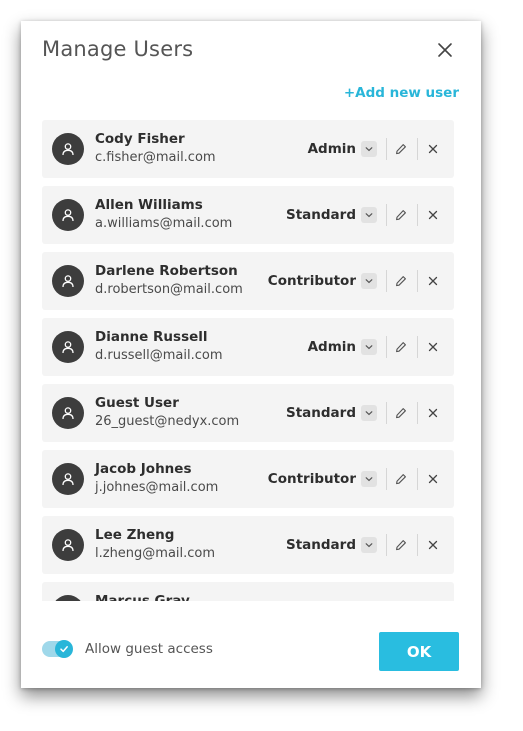  I want to click on user-email: a.williams@mail.com, so click(164, 223).